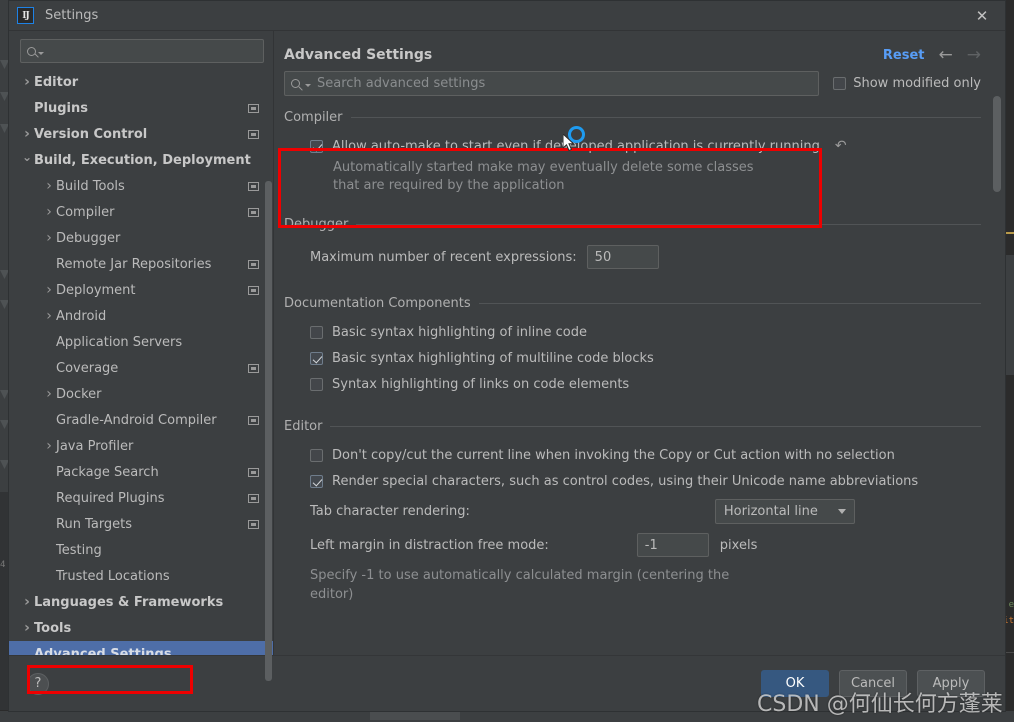 Image resolution: width=1014 pixels, height=722 pixels. I want to click on sidebar-item-java-profiler: Java Profiler, so click(141, 446).